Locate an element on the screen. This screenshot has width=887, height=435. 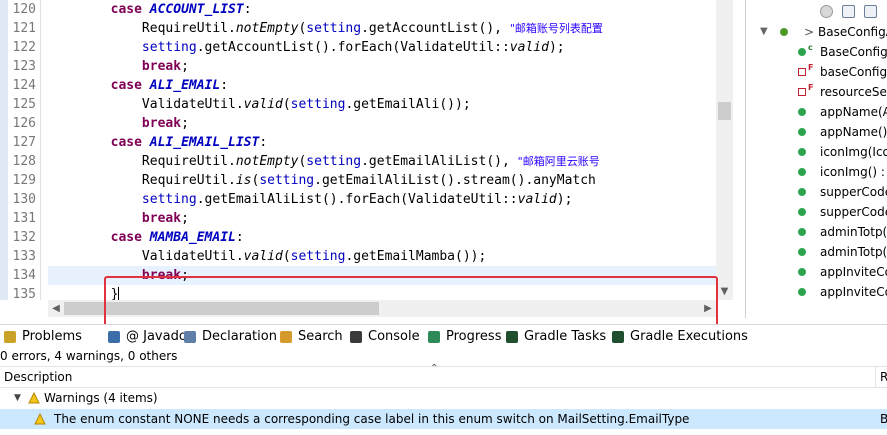
warning-resource: B is located at coordinates (883, 419).